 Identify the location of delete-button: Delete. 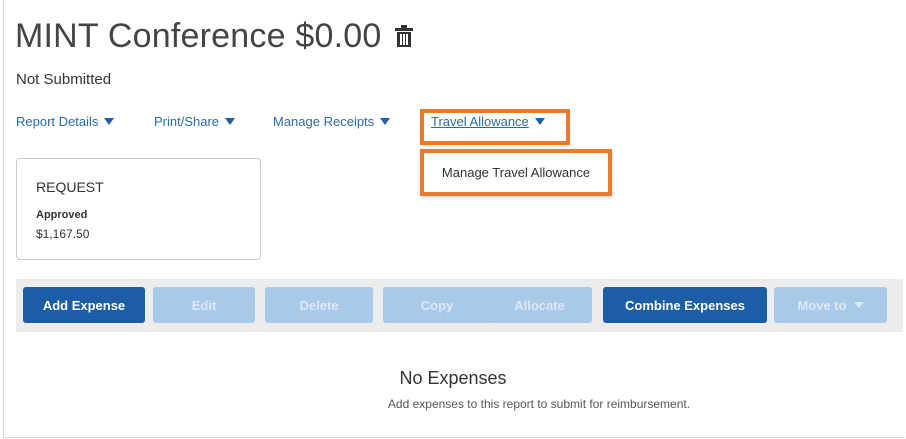
(319, 305).